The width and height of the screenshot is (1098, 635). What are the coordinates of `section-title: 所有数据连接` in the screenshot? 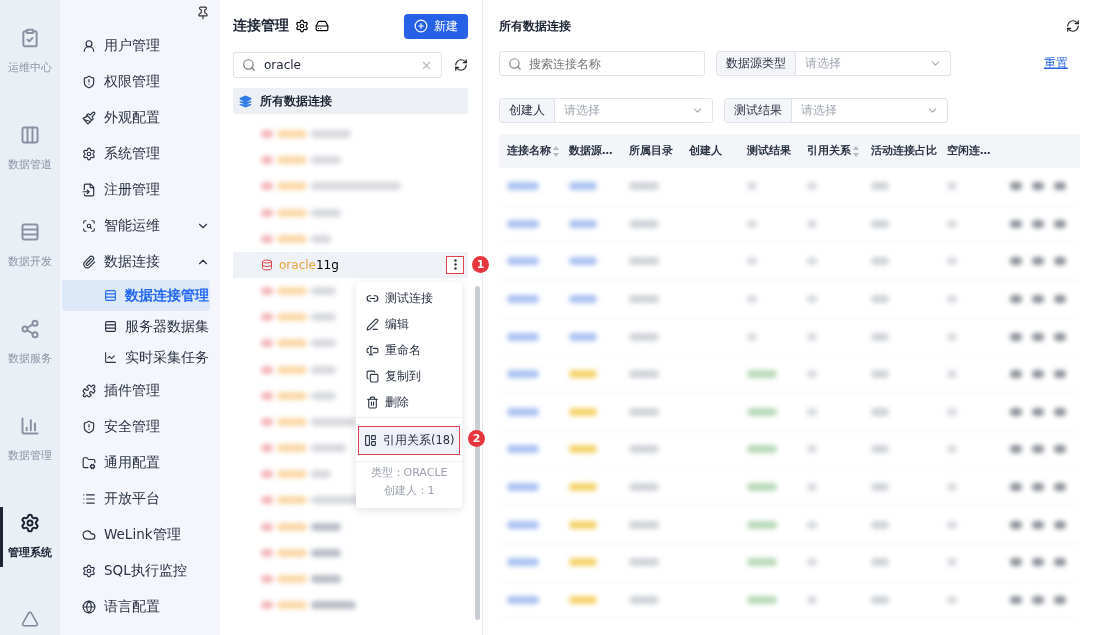 It's located at (535, 26).